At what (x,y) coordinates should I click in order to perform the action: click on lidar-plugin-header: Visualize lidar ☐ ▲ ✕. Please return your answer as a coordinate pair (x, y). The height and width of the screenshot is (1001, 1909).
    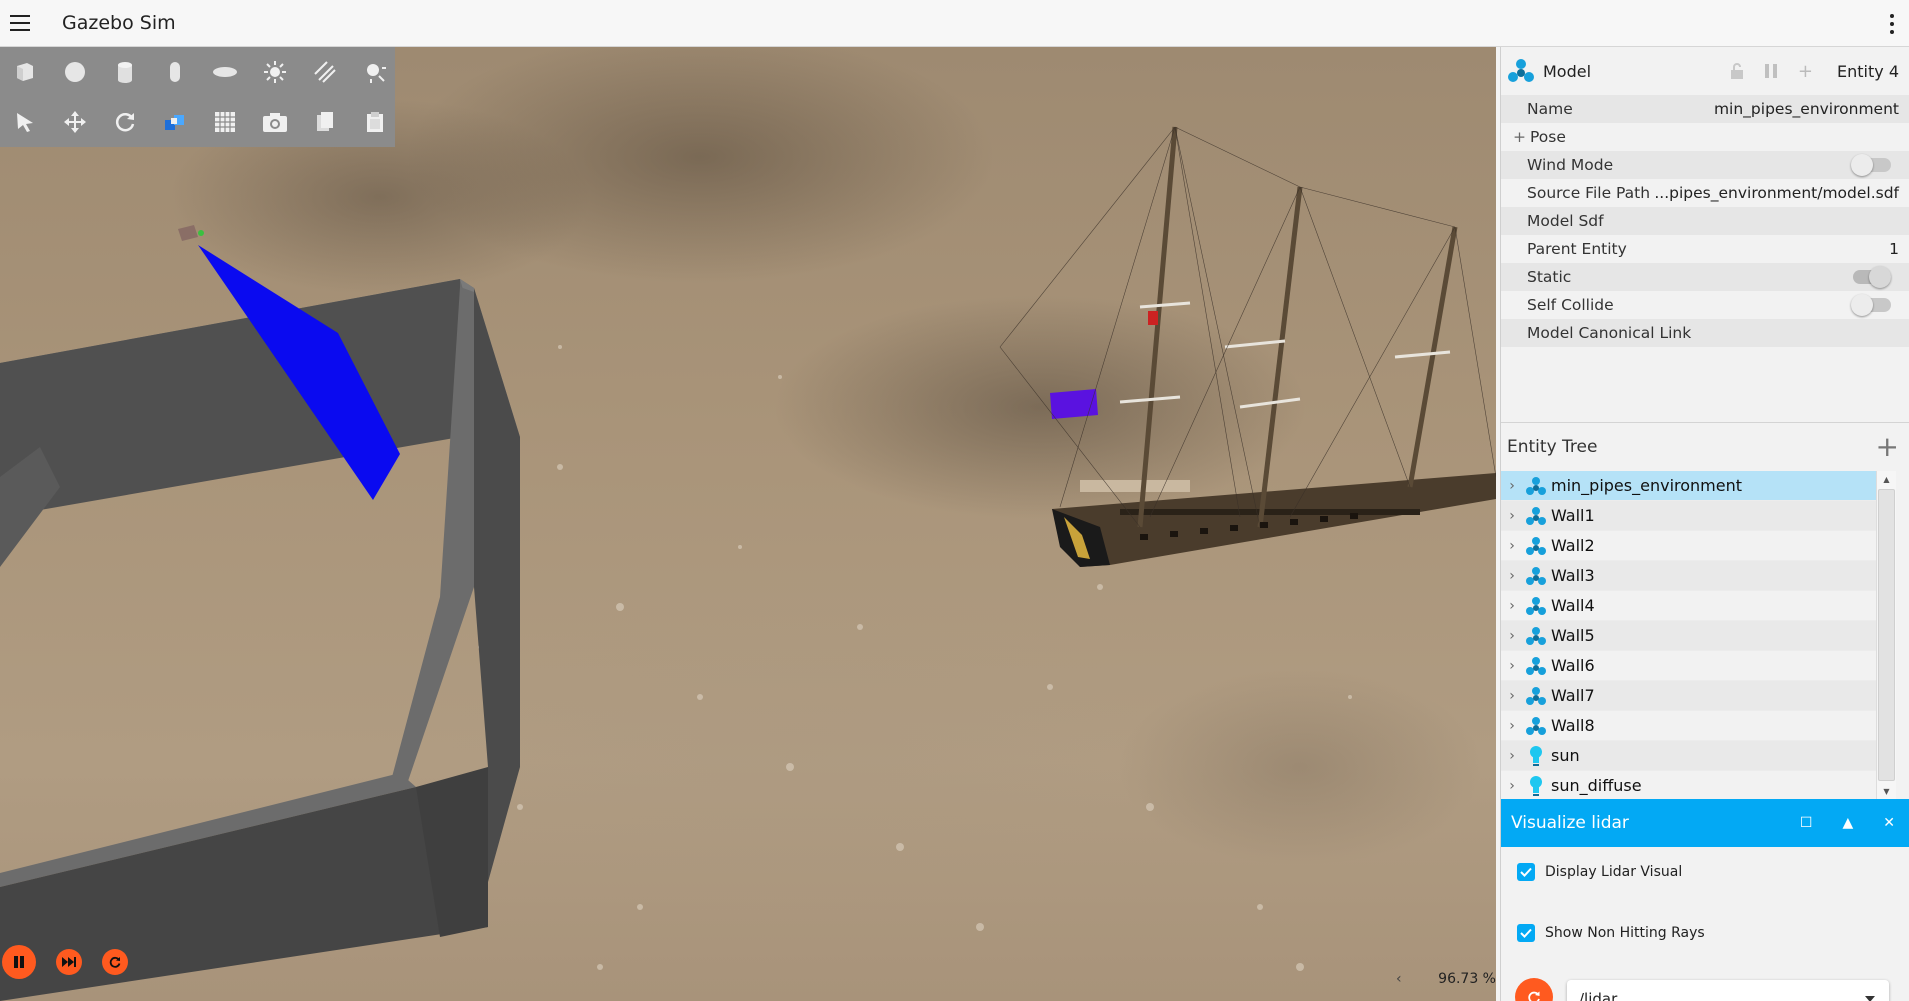
    Looking at the image, I should click on (1705, 823).